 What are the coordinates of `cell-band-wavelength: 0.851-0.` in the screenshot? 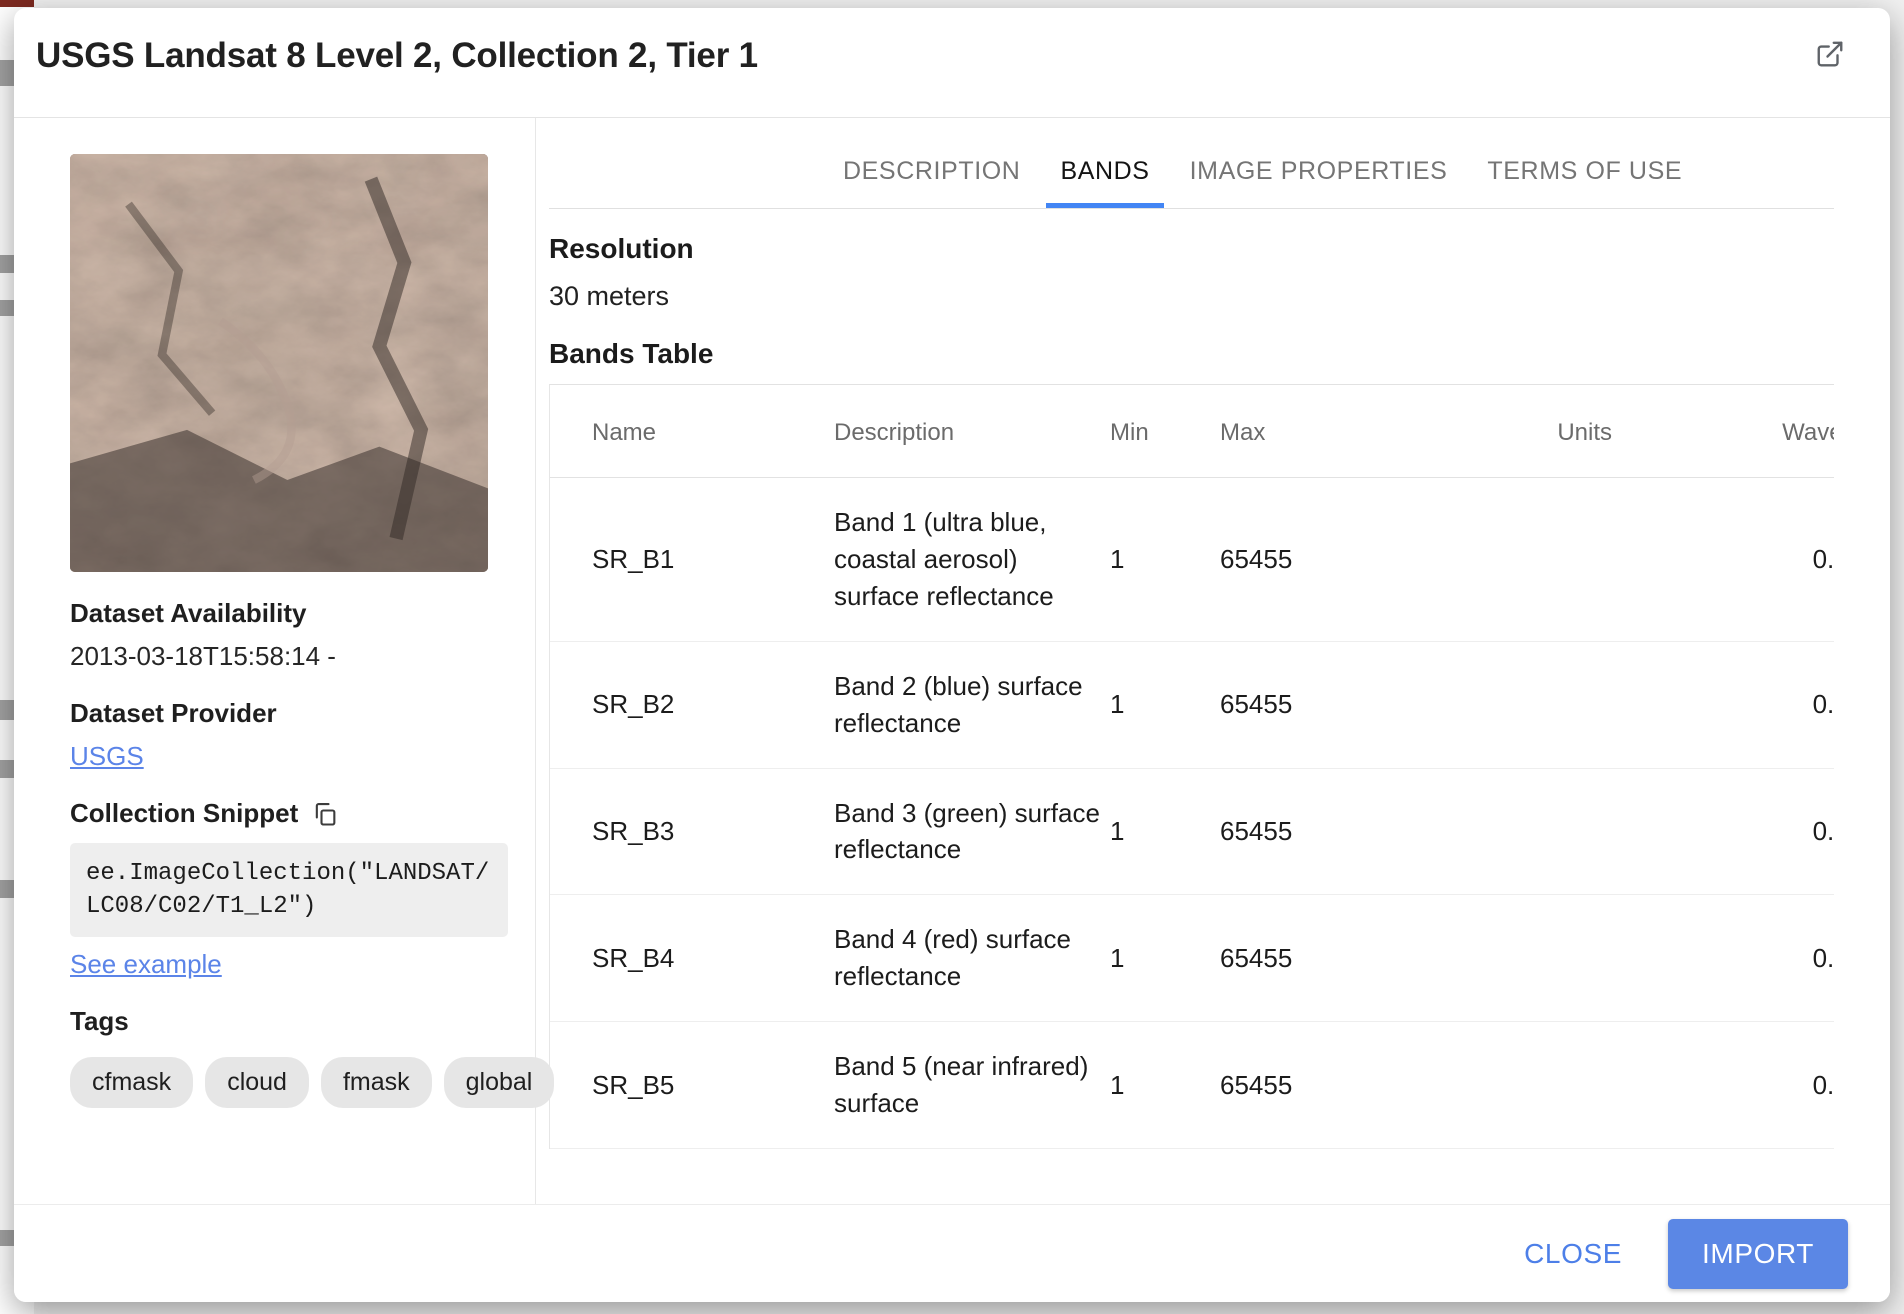 It's located at (1736, 1085).